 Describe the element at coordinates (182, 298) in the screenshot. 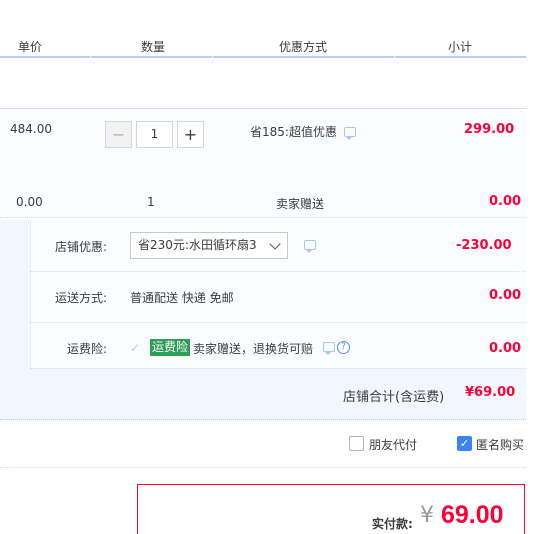

I see `shipping-value: 普通配送 快递 免邮` at that location.